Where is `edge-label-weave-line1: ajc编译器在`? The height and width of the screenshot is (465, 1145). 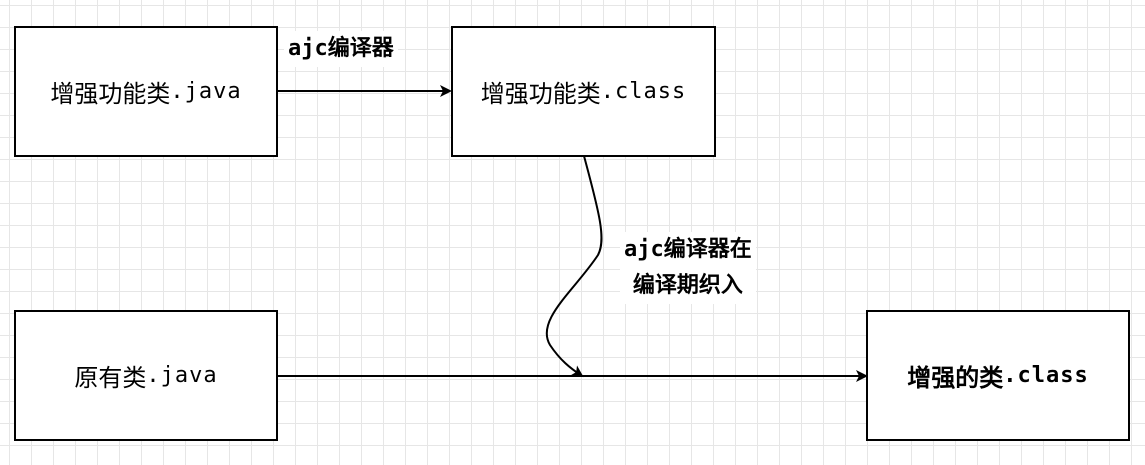
edge-label-weave-line1: ajc编译器在 is located at coordinates (688, 250).